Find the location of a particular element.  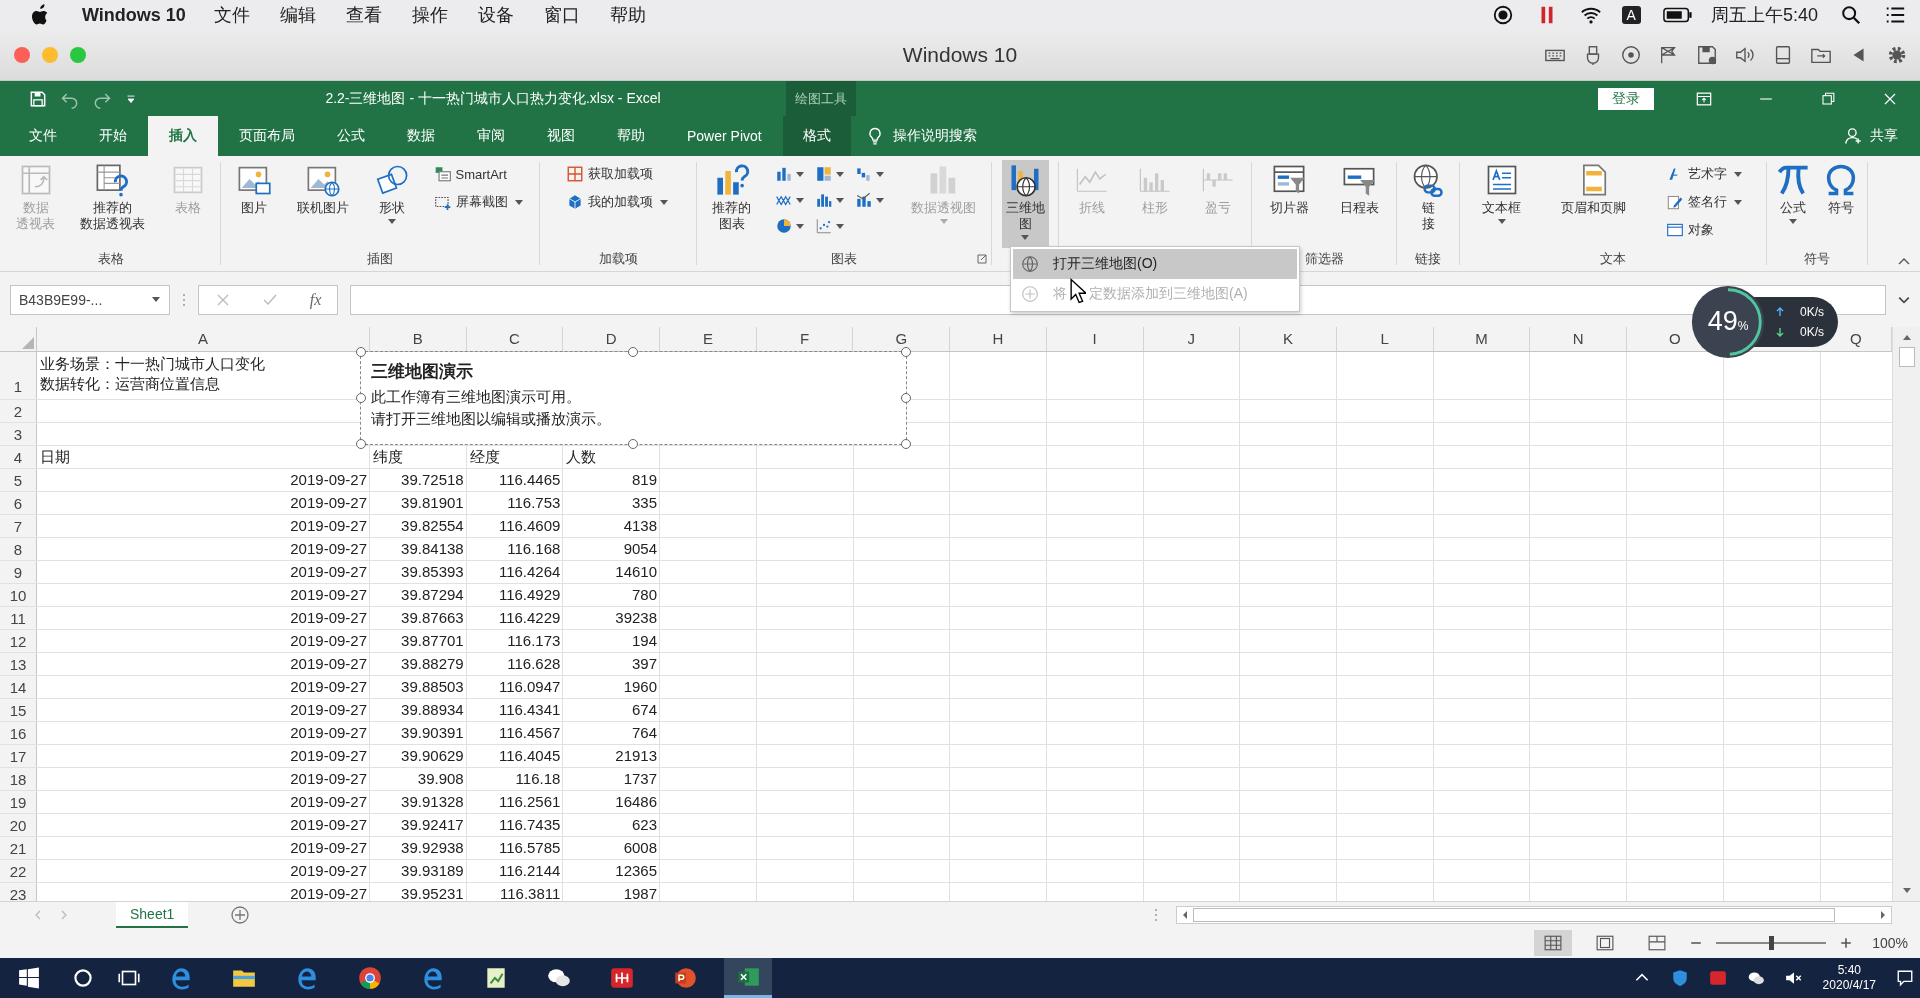

ribbon-button: 推荐的 数据透视表 is located at coordinates (112, 204).